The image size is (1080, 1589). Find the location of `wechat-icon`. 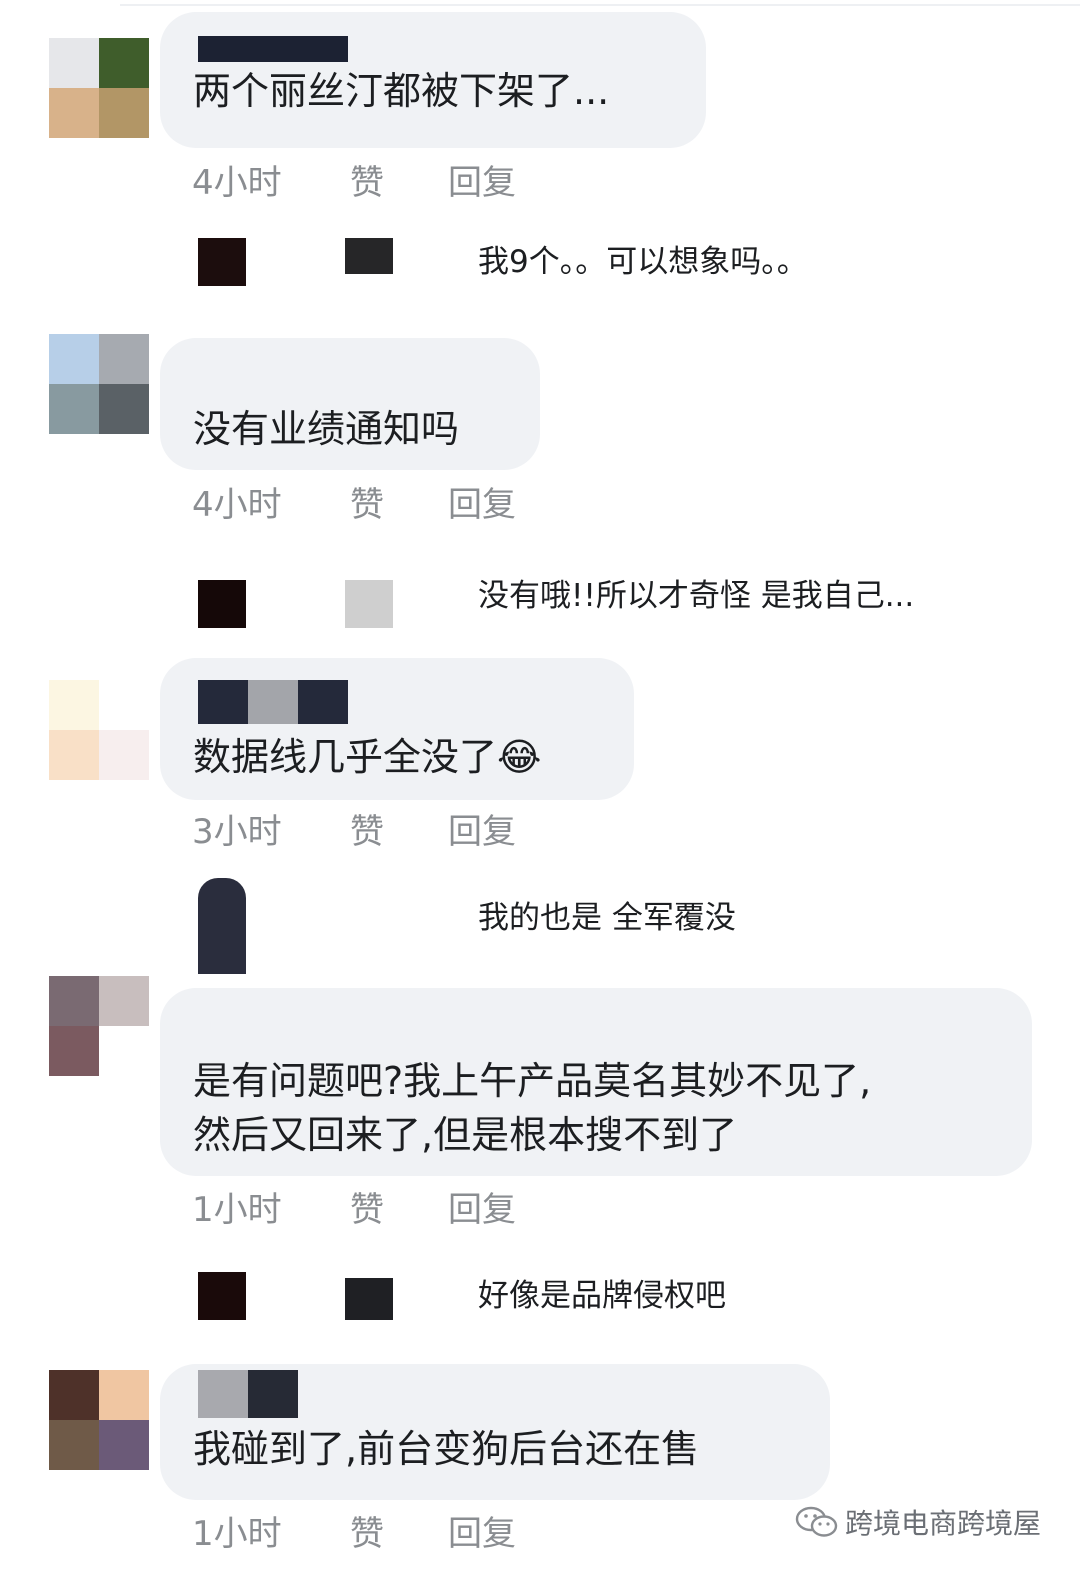

wechat-icon is located at coordinates (816, 1521).